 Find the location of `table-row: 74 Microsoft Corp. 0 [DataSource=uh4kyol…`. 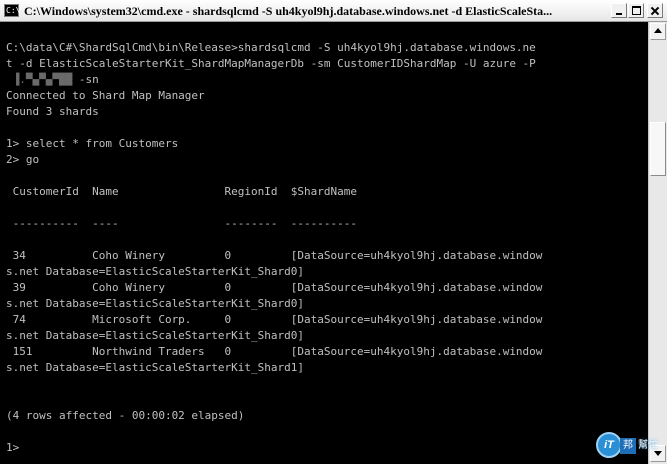

table-row: 74 Microsoft Corp. 0 [DataSource=uh4kyol… is located at coordinates (274, 319).